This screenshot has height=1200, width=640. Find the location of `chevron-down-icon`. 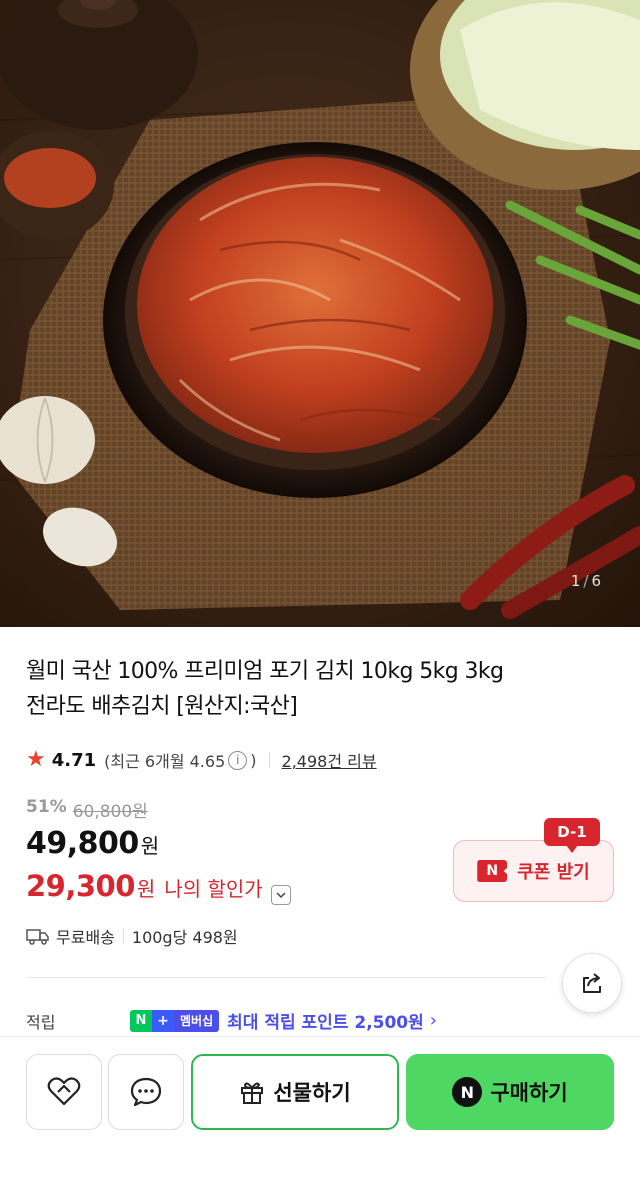

chevron-down-icon is located at coordinates (280, 895).